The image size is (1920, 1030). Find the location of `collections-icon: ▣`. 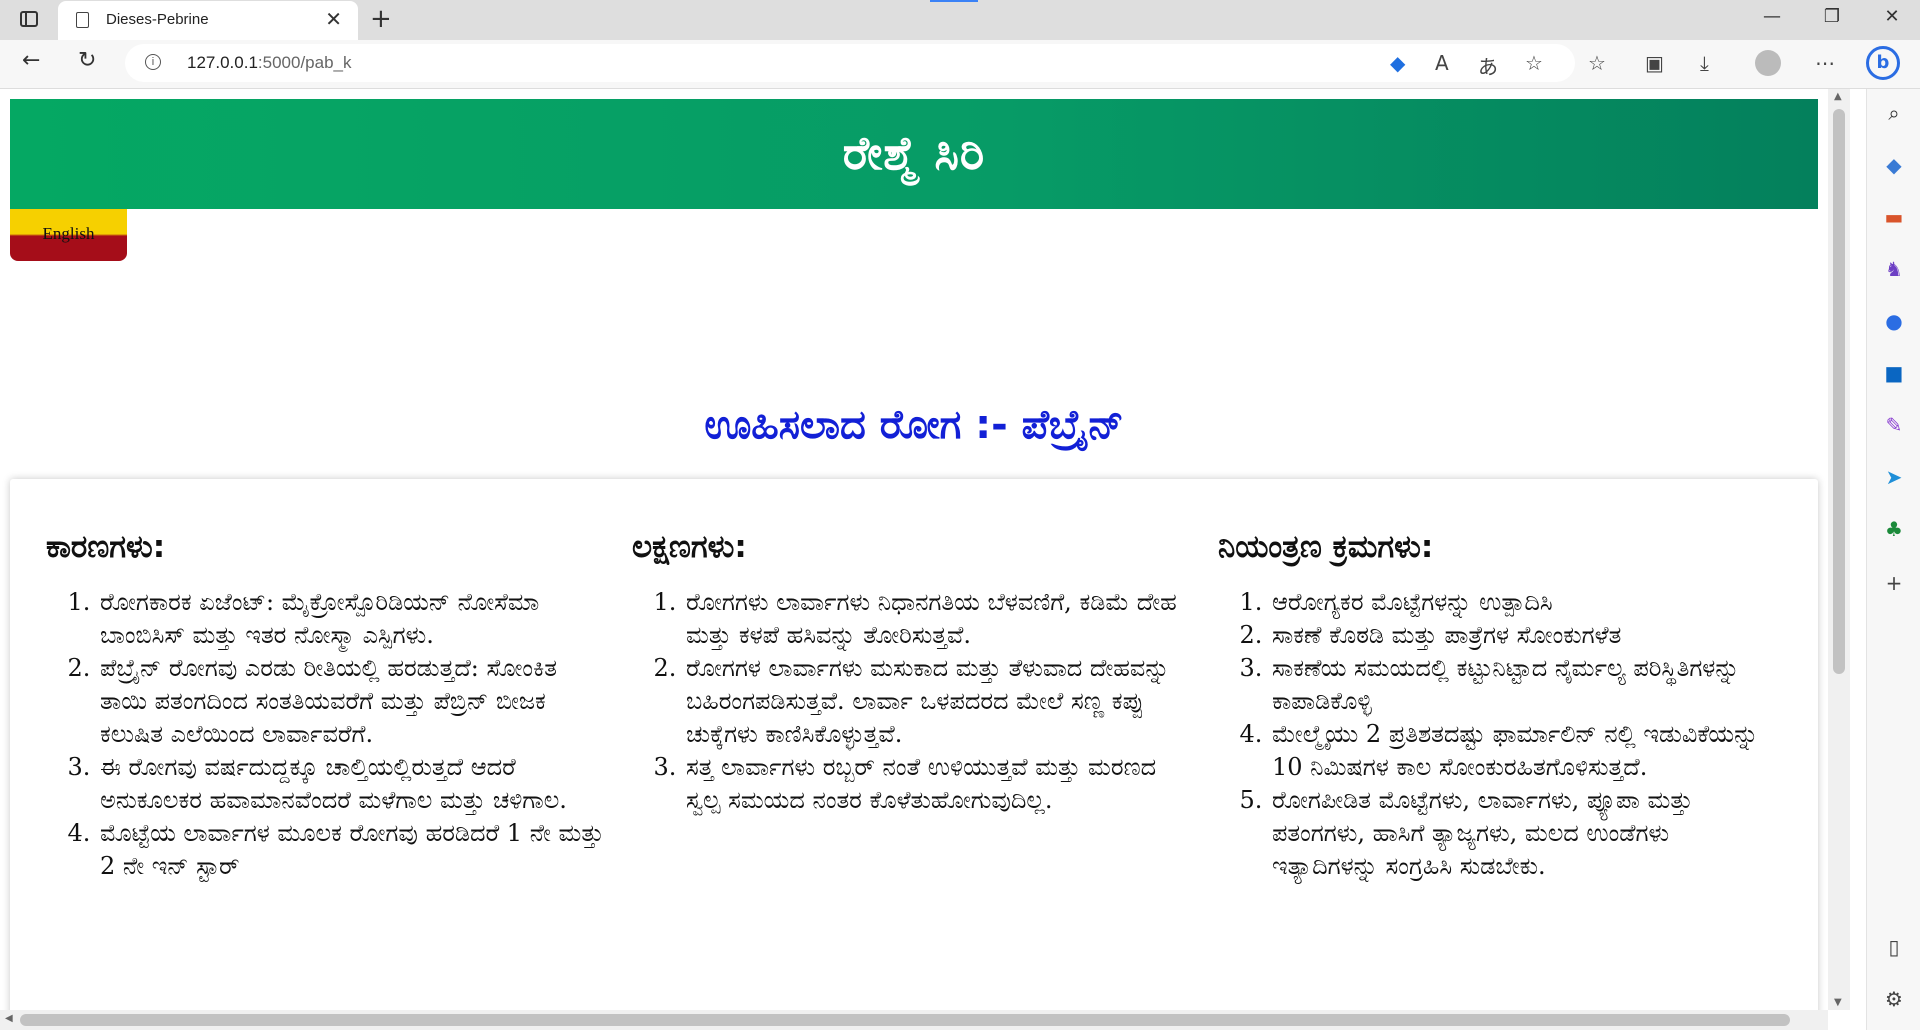

collections-icon: ▣ is located at coordinates (1654, 63).